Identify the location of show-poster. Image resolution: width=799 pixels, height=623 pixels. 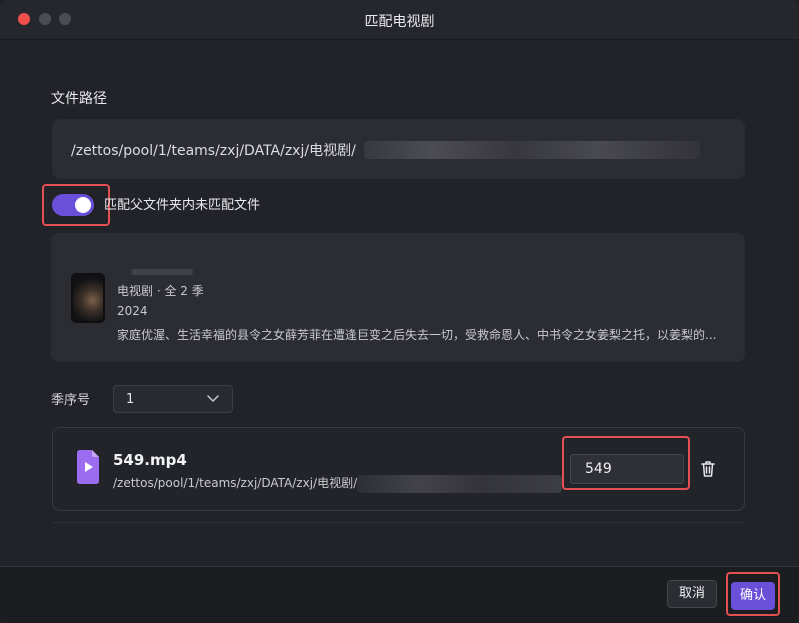
(88, 298).